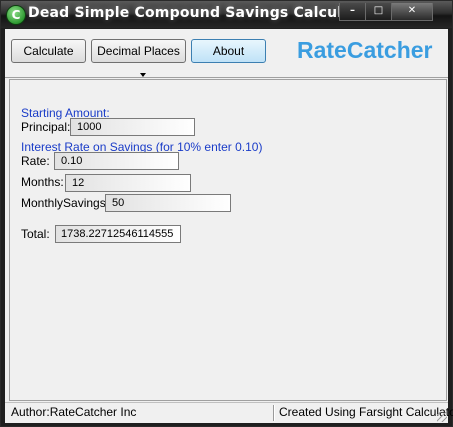 The width and height of the screenshot is (453, 427). I want to click on resize-grip, so click(442, 417).